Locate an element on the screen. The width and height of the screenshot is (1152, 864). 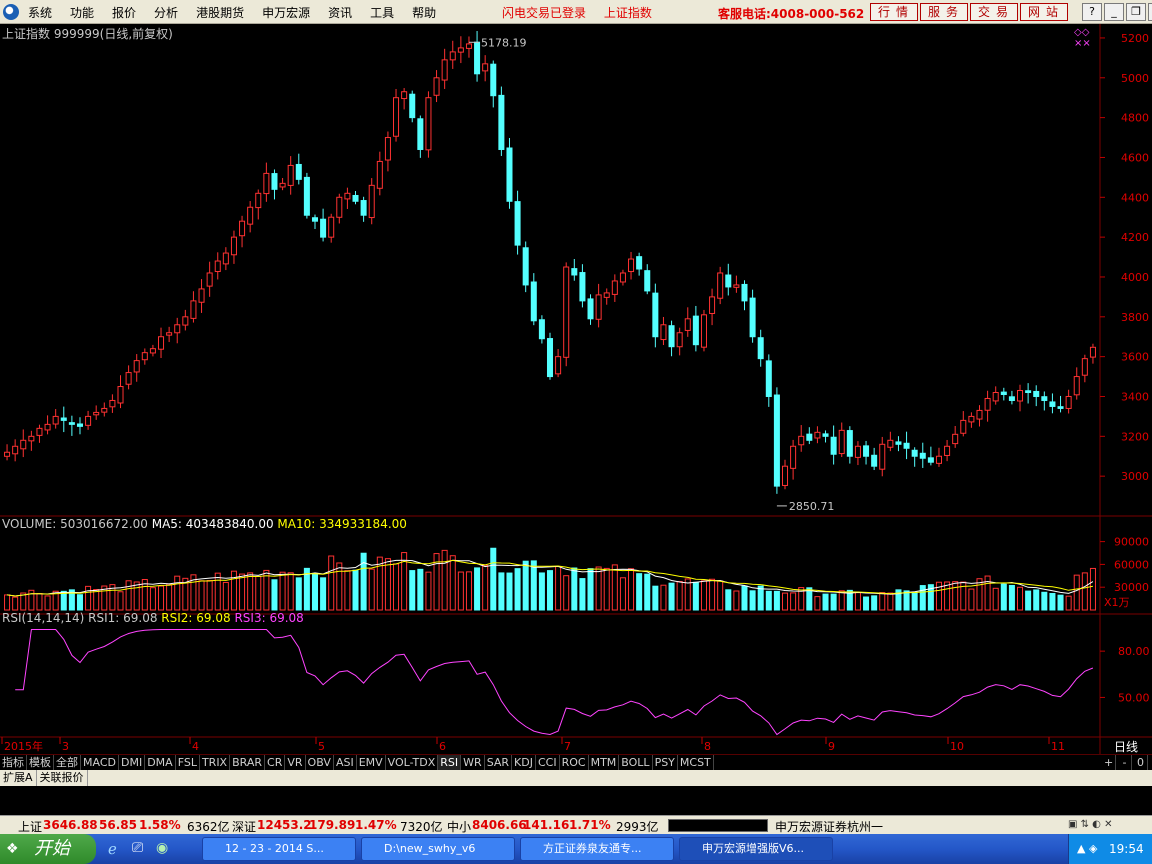
tab-18: KDJ is located at coordinates (524, 762).